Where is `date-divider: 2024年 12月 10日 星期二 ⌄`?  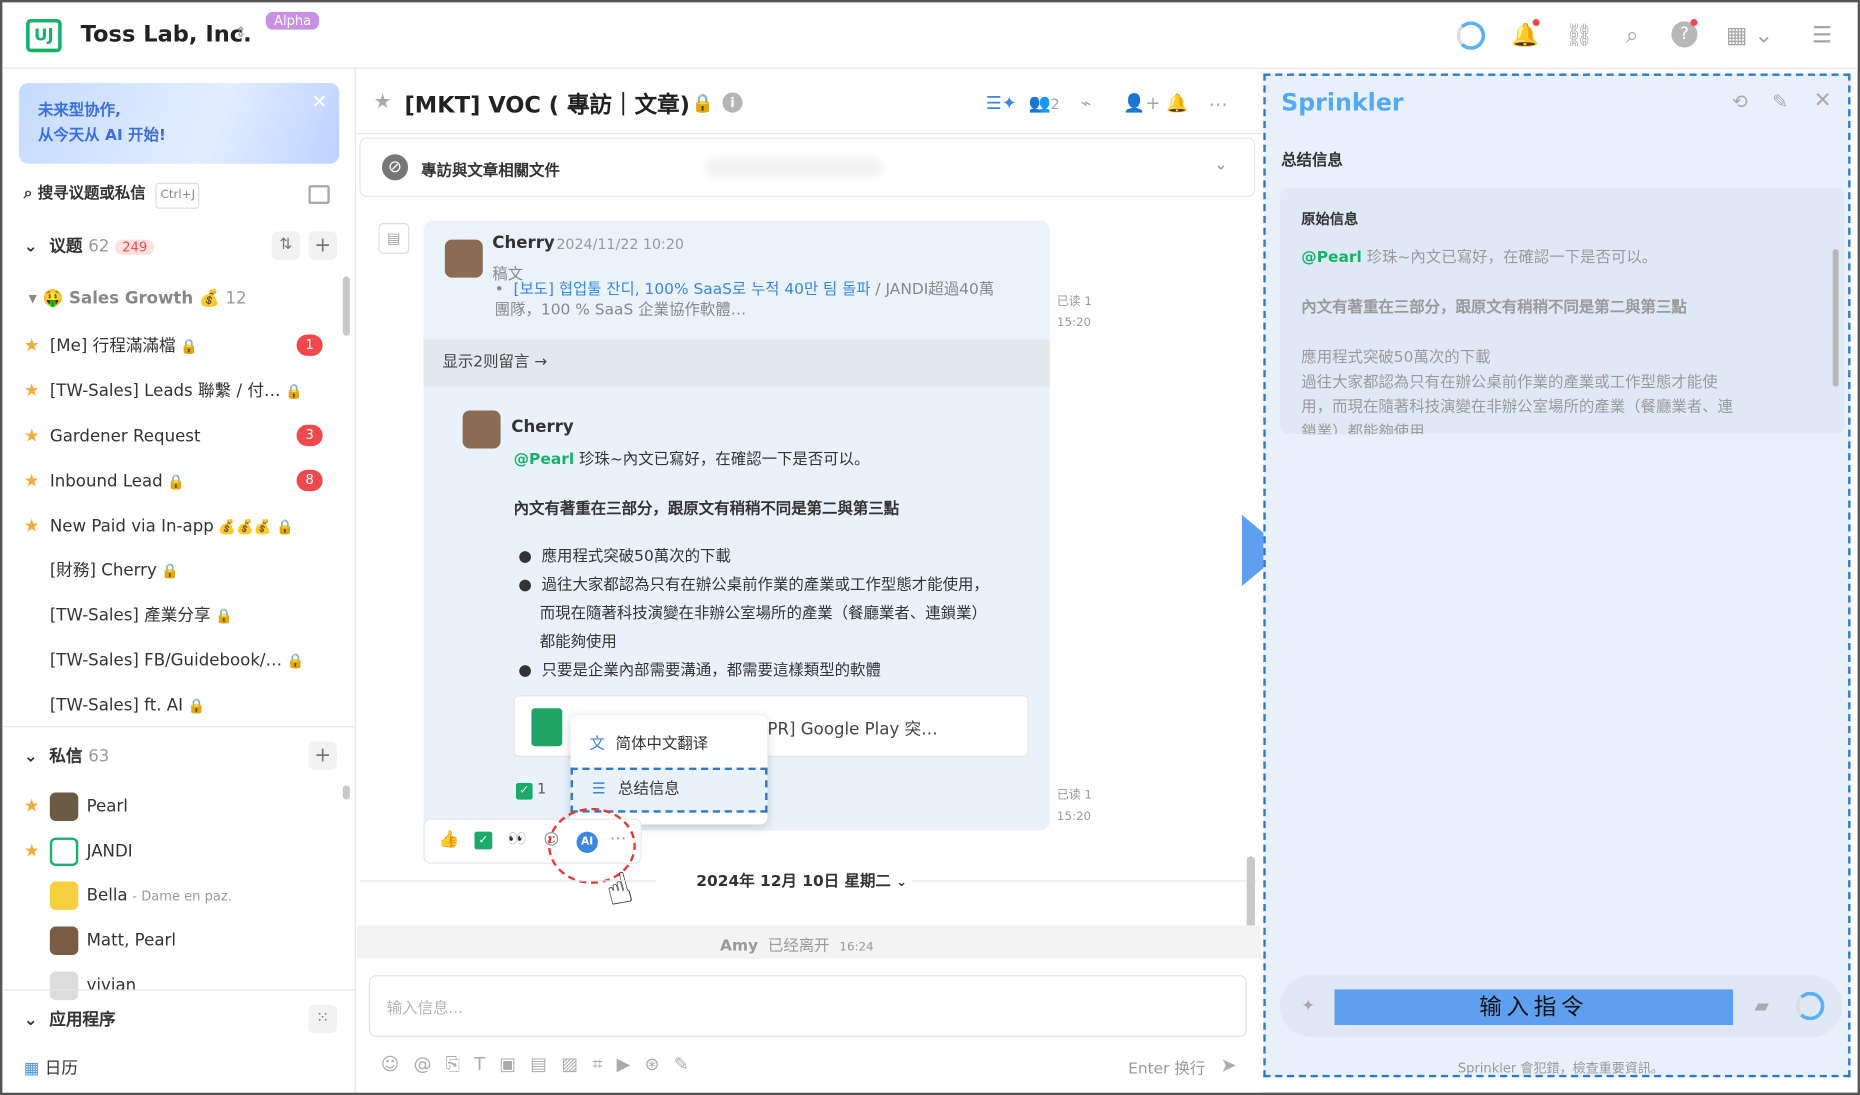 date-divider: 2024年 12月 10日 星期二 ⌄ is located at coordinates (801, 879).